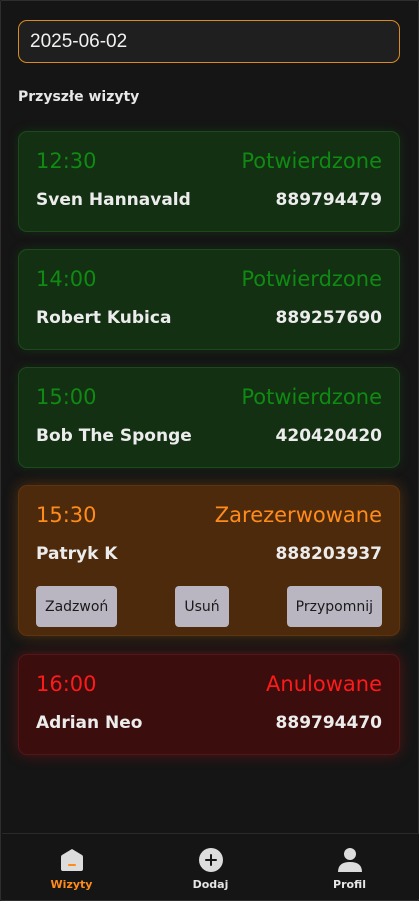 The width and height of the screenshot is (419, 901). Describe the element at coordinates (209, 704) in the screenshot. I see `appointment-card: 16:00 Anulowane Adrian Neo 889794470` at that location.